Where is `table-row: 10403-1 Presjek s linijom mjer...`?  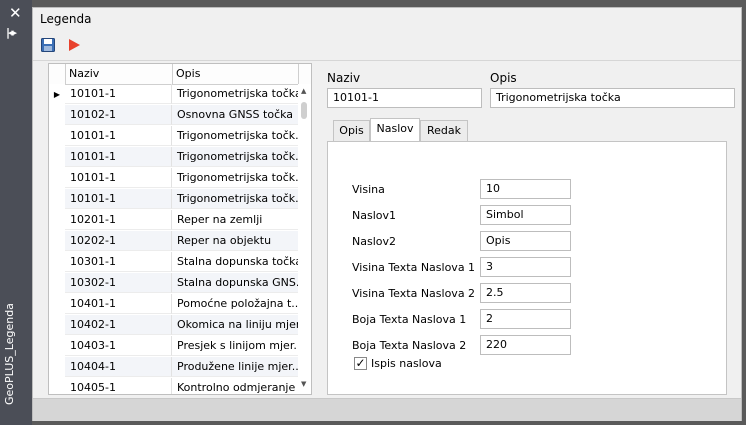
table-row: 10403-1 Presjek s linijom mjer... is located at coordinates (173, 346).